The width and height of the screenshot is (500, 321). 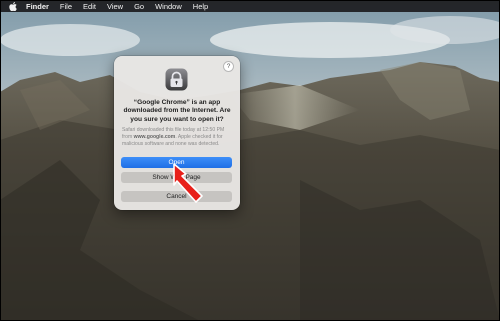 What do you see at coordinates (115, 6) in the screenshot?
I see `menu-view: View` at bounding box center [115, 6].